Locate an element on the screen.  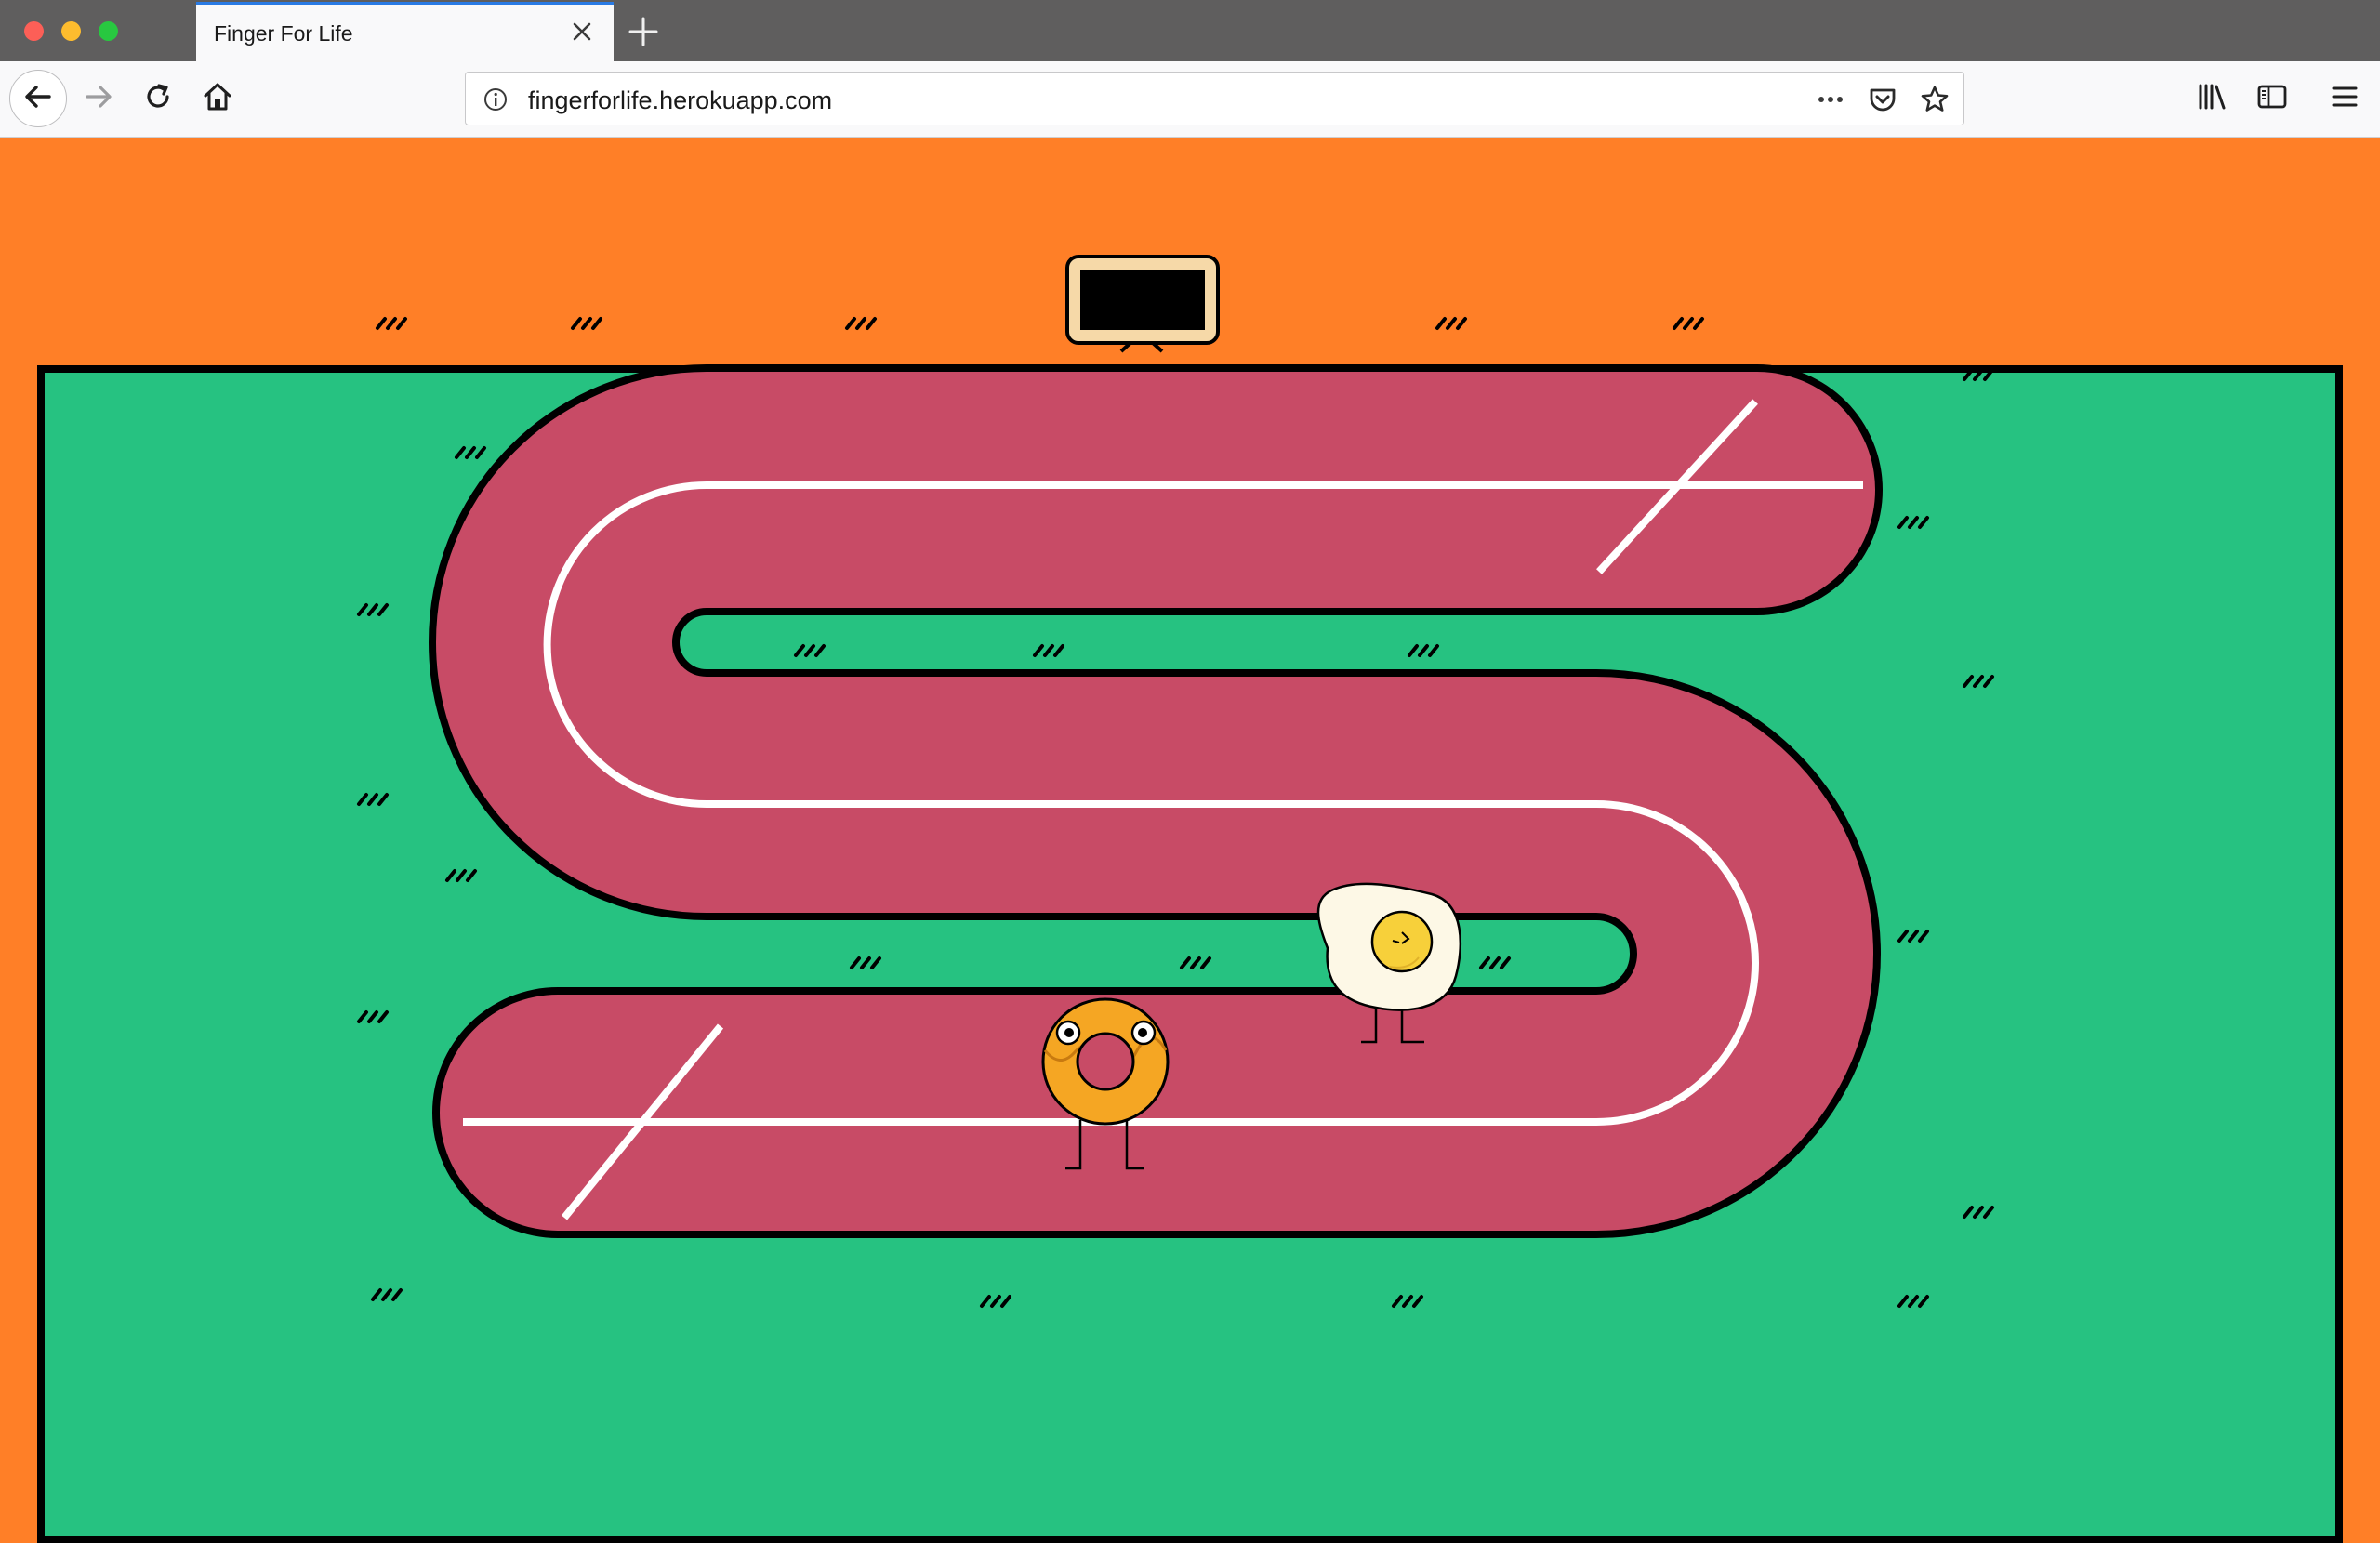
star-icon is located at coordinates (1934, 99).